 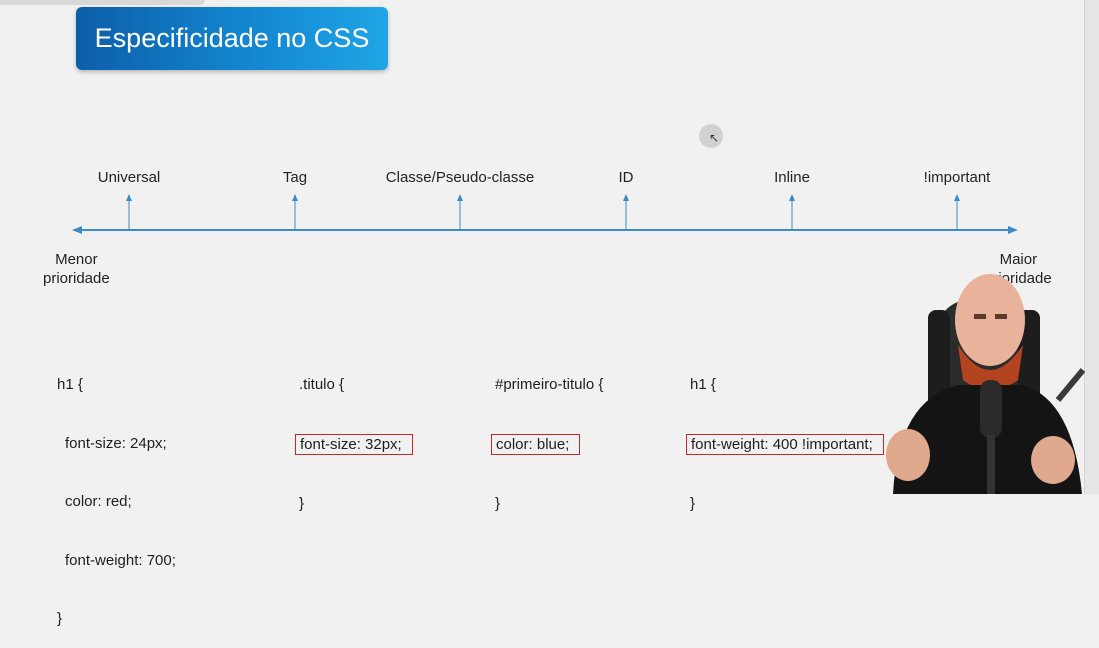 What do you see at coordinates (354, 444) in the screenshot?
I see `highlighted-declaration: font-size: 32px;` at bounding box center [354, 444].